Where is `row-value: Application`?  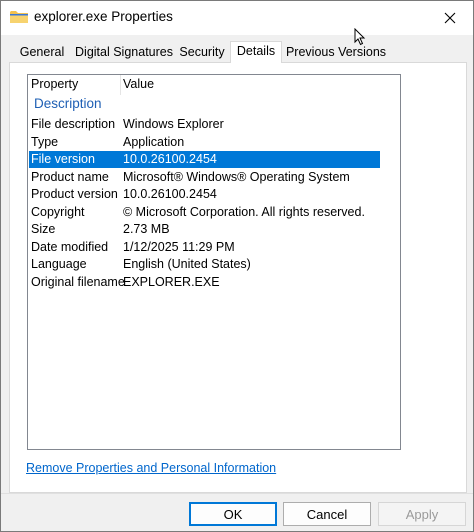 row-value: Application is located at coordinates (154, 141).